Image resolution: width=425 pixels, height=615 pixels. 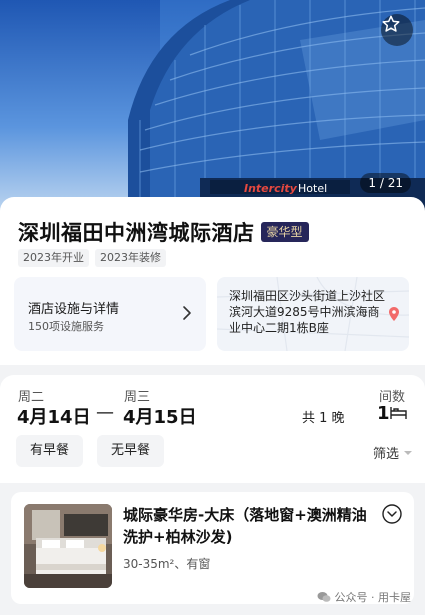 I want to click on filter-with-breakfast: 有早餐, so click(x=50, y=451).